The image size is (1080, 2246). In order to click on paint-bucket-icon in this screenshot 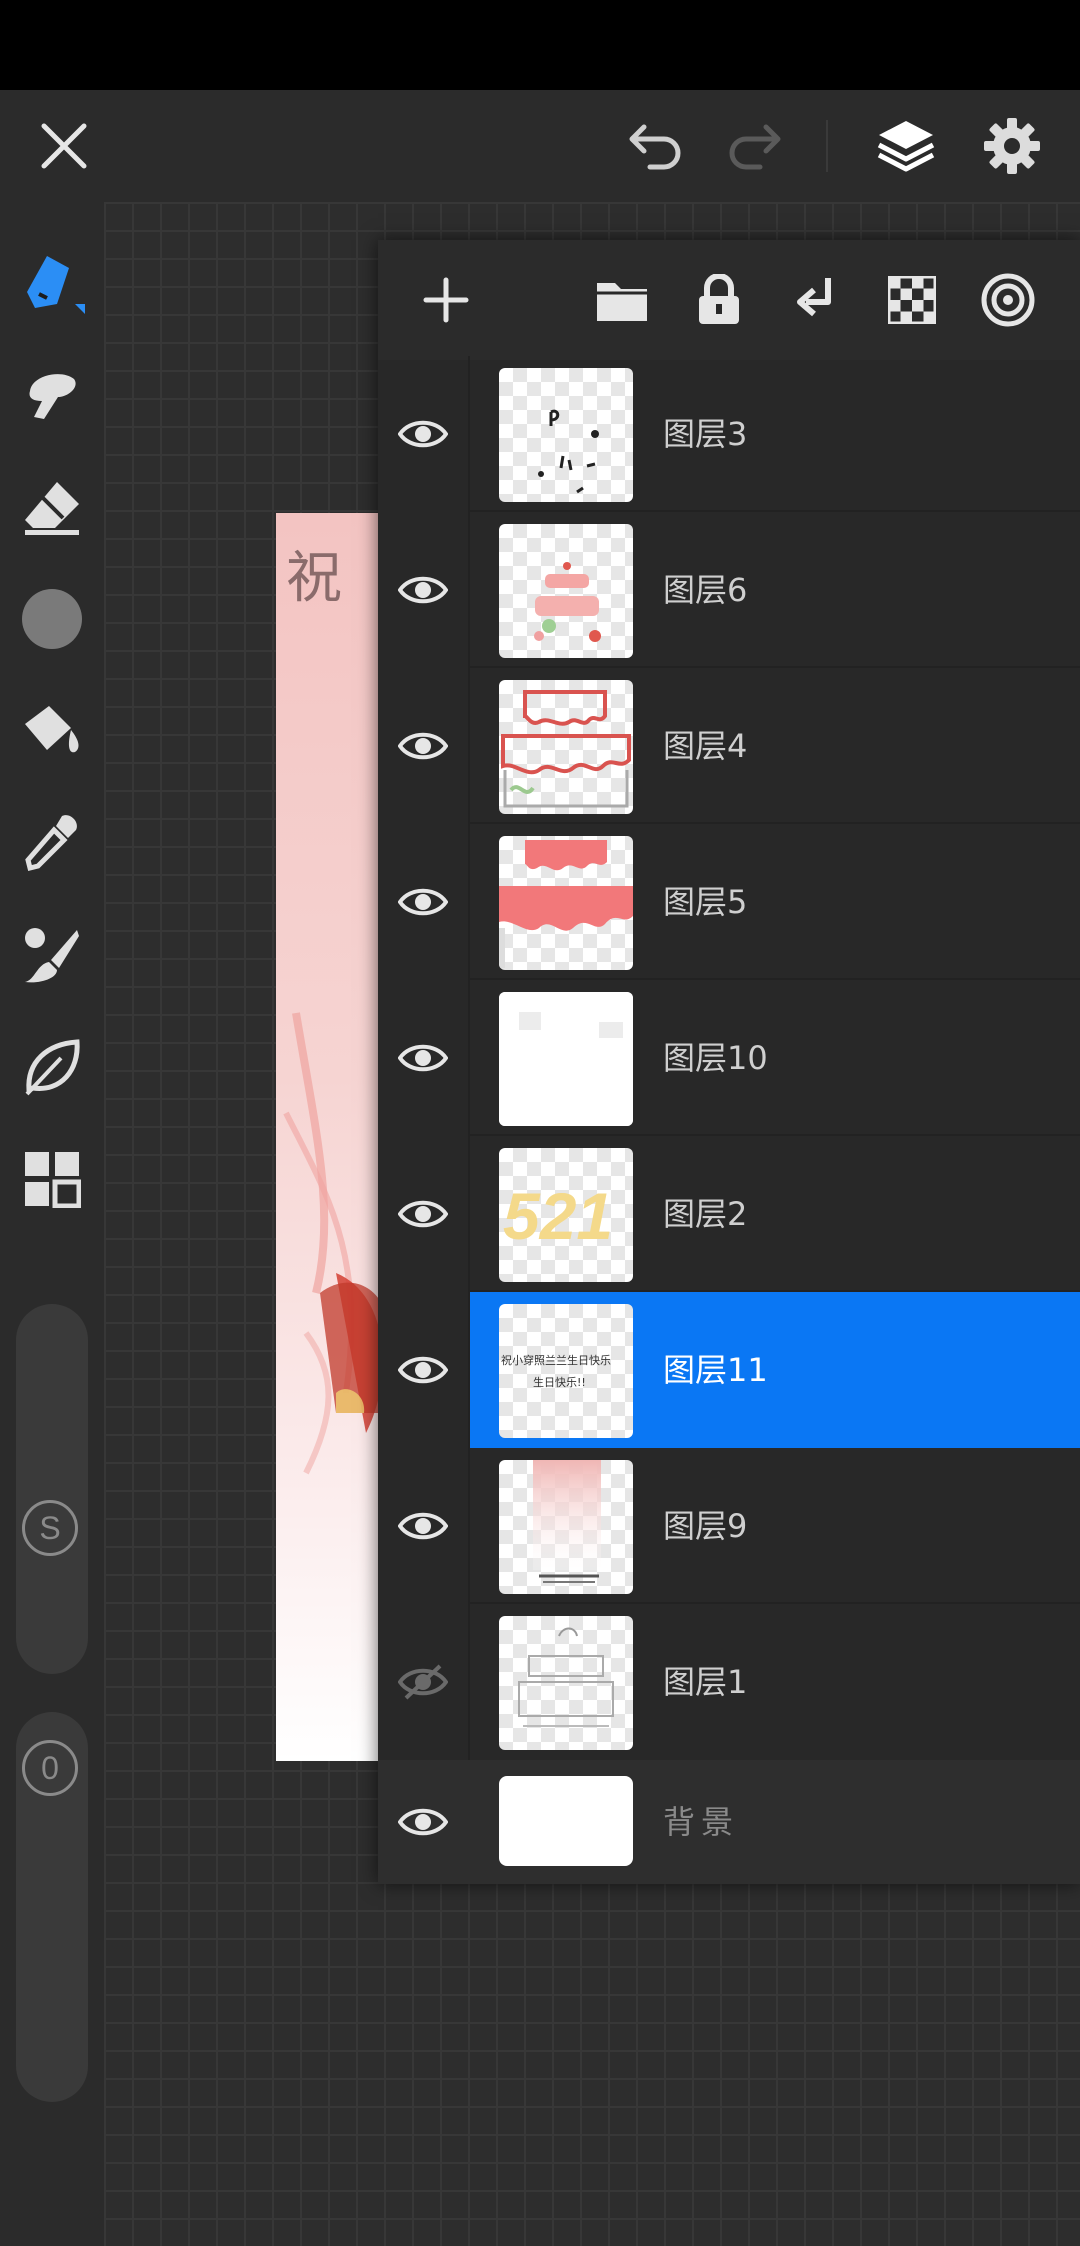, I will do `click(52, 729)`.